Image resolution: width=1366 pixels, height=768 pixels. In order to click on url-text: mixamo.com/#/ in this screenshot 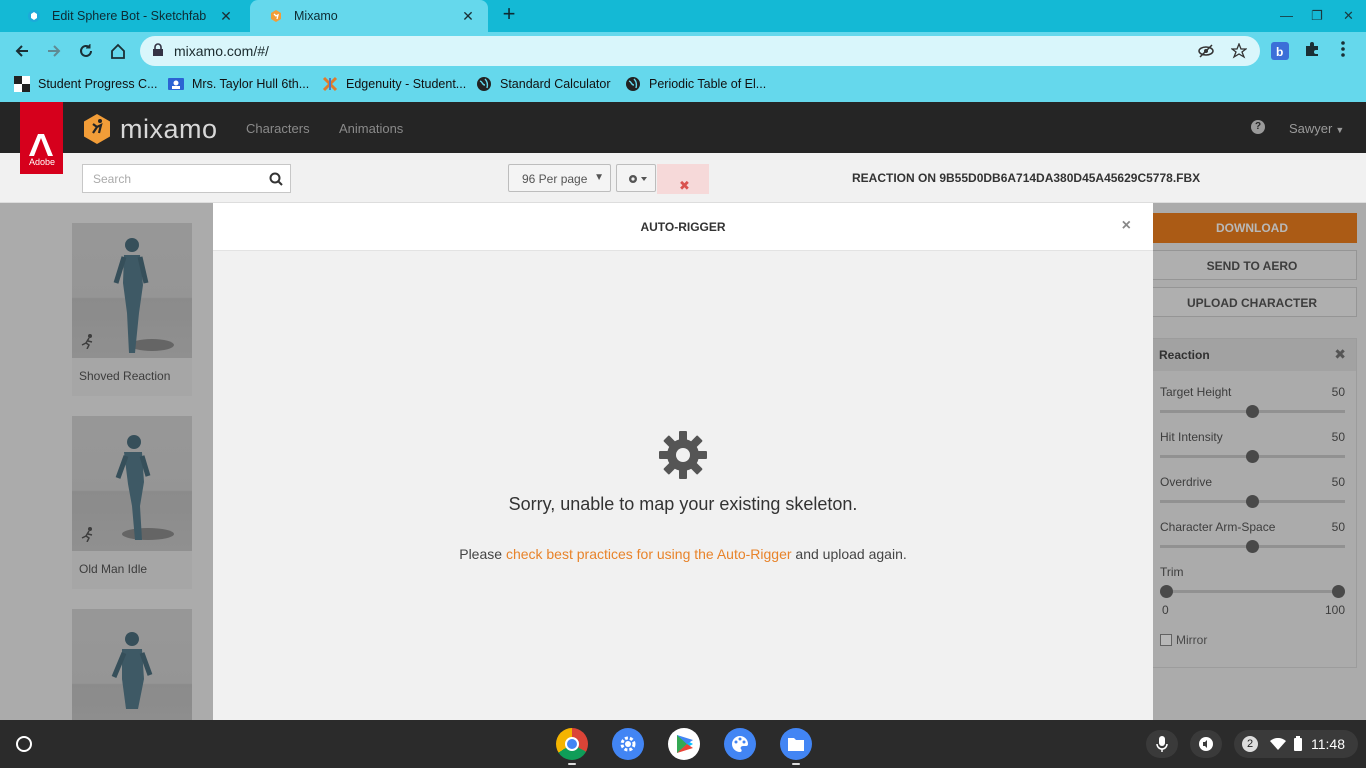, I will do `click(221, 51)`.